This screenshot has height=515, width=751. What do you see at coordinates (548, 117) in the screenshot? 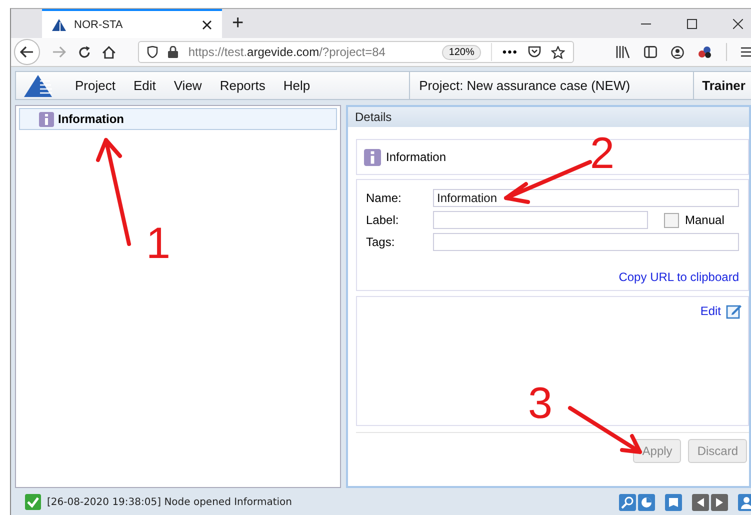
I see `panel-header: Details` at bounding box center [548, 117].